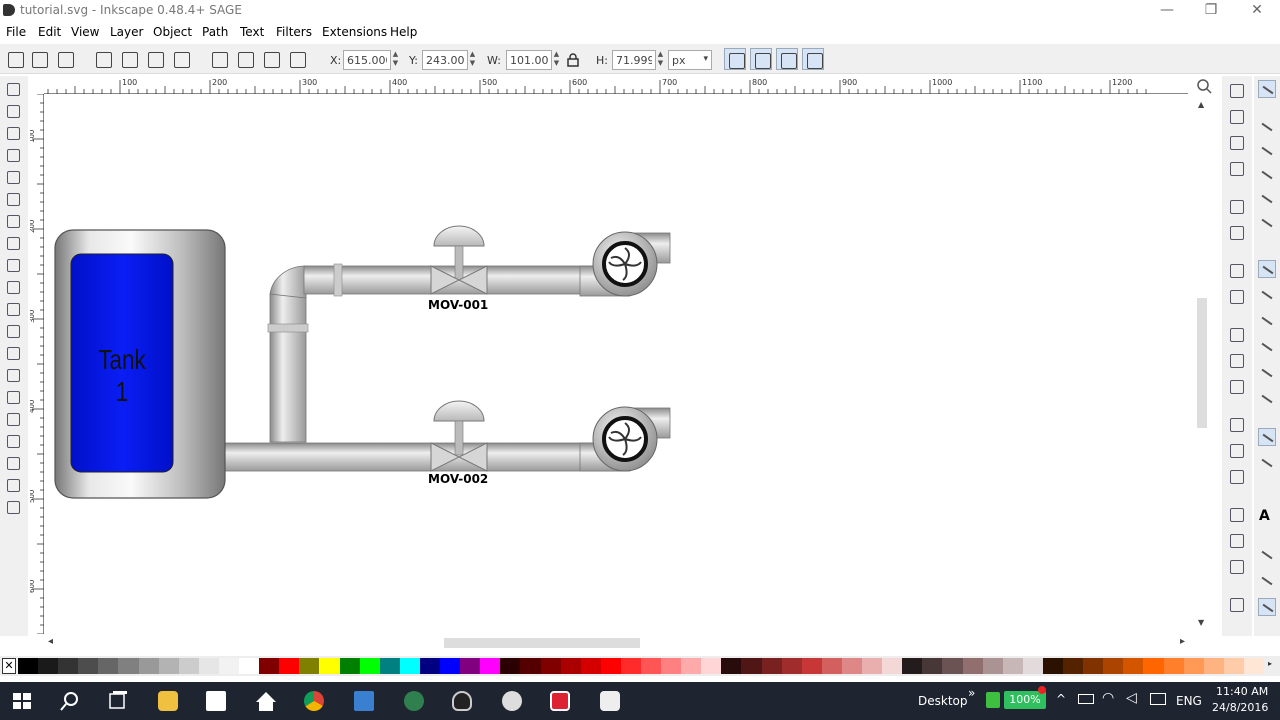 Image resolution: width=1280 pixels, height=720 pixels. I want to click on move-patterns-icon, so click(813, 59).